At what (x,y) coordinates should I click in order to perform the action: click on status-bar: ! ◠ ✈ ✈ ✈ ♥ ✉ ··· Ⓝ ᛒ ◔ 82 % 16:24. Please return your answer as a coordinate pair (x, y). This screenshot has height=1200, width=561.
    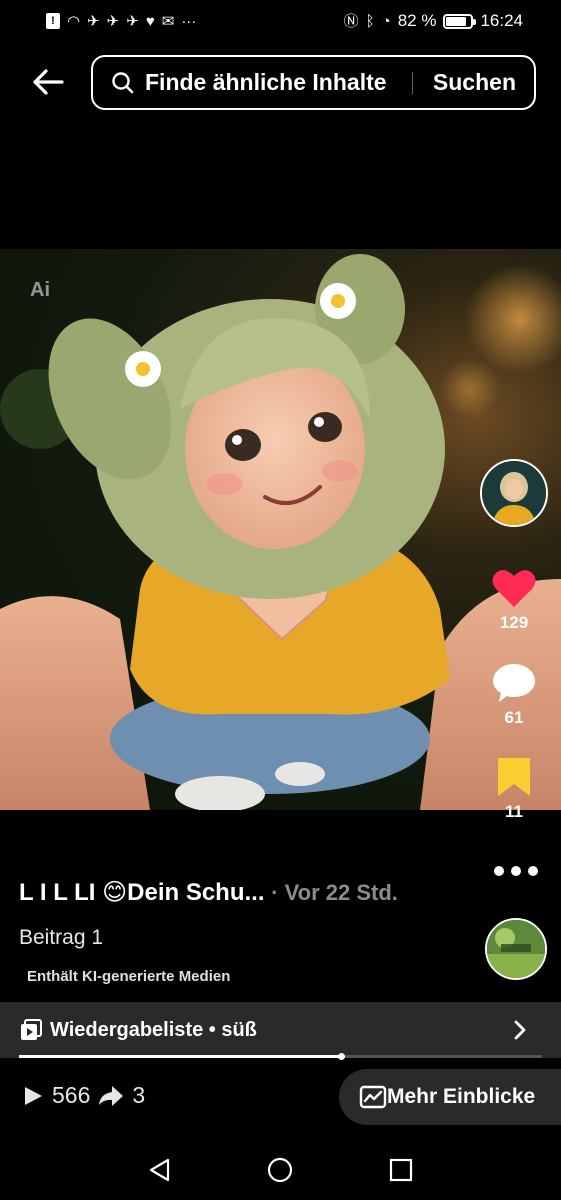
    Looking at the image, I should click on (280, 21).